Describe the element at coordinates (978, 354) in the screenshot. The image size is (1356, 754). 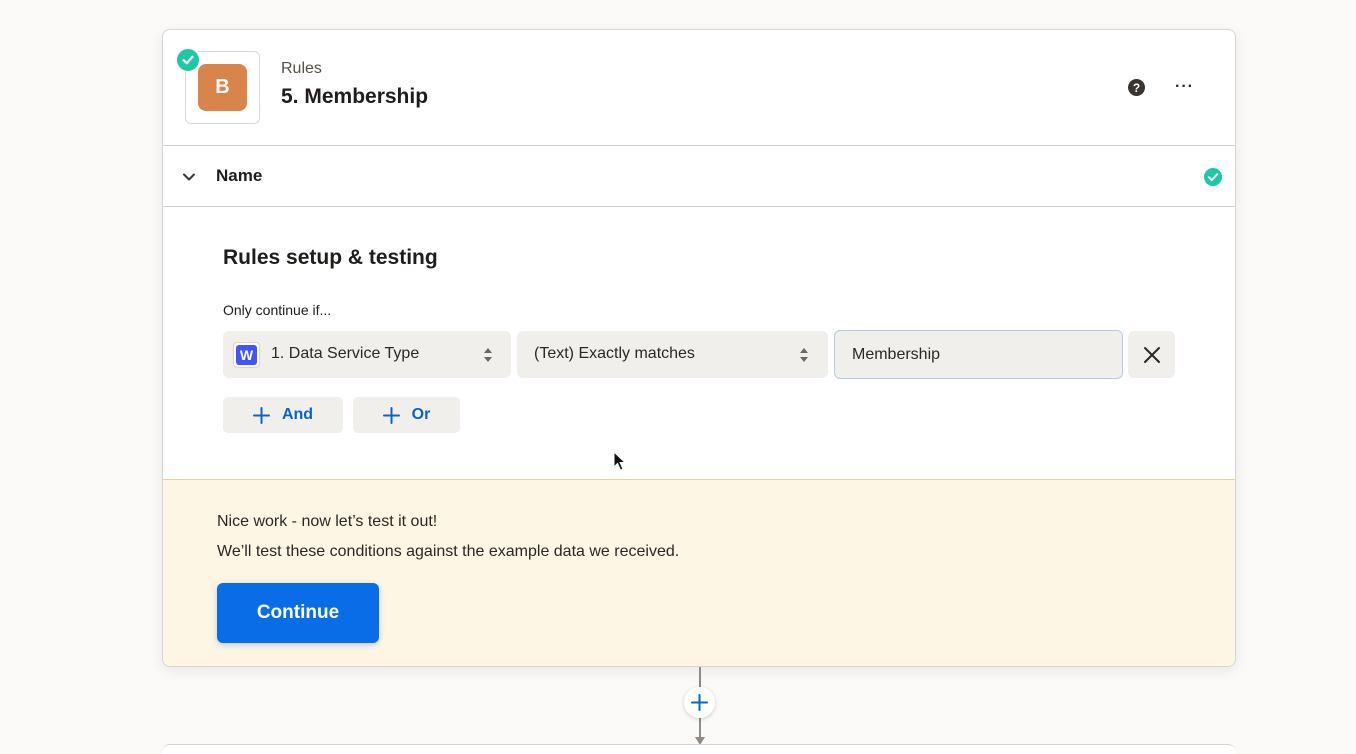
I see `condition-value-input` at that location.